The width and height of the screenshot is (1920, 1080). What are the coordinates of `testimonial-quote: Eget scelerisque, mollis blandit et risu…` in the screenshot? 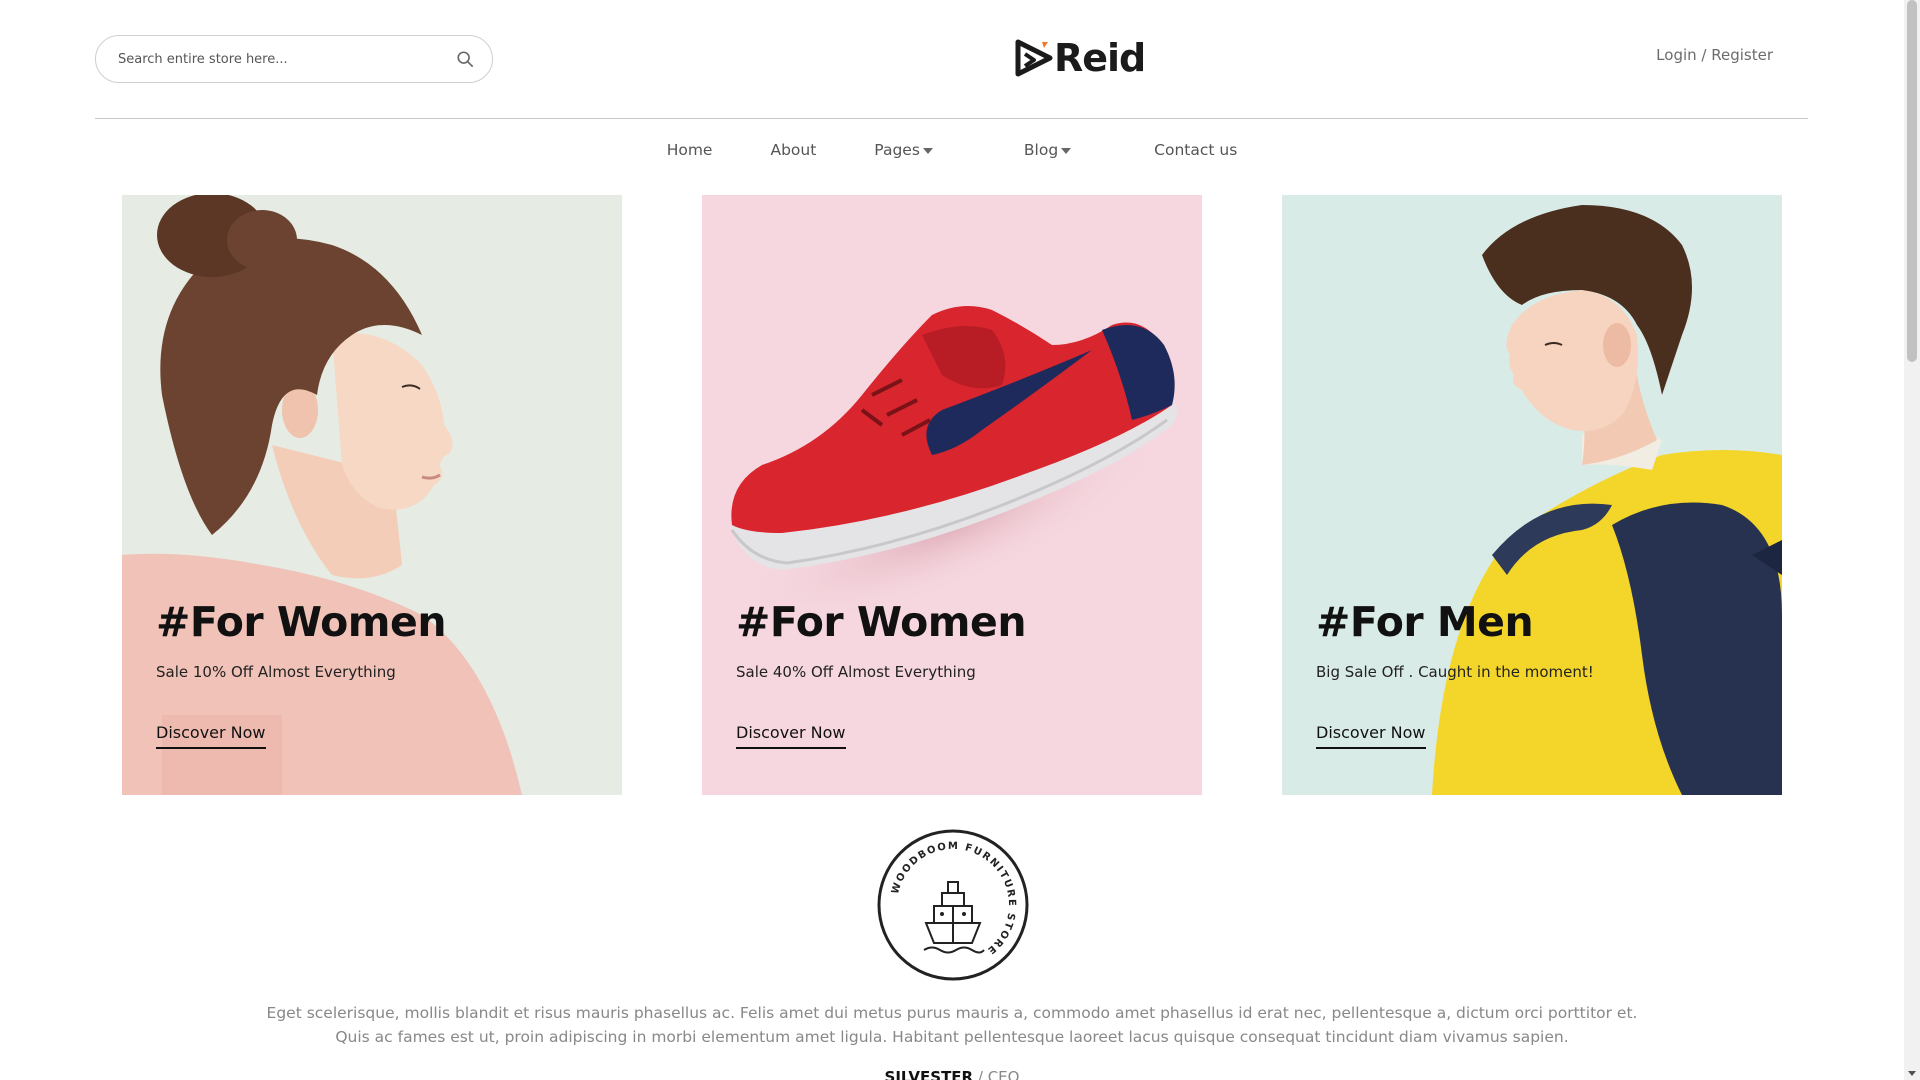 It's located at (952, 1025).